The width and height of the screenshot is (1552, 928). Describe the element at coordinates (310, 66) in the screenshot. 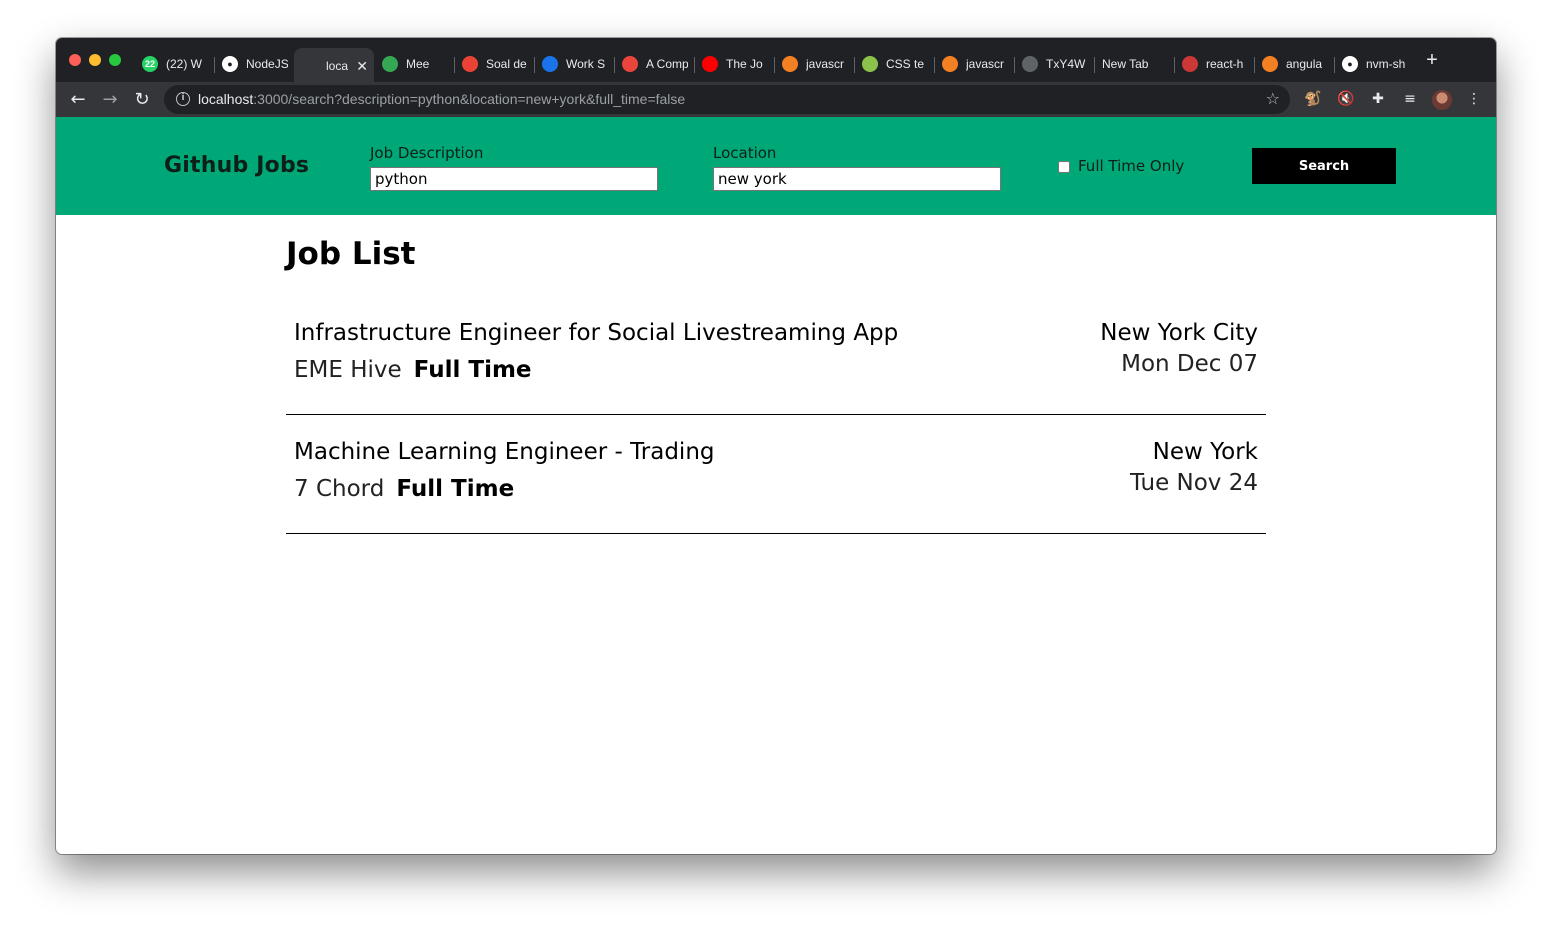

I see `loading-icon` at that location.